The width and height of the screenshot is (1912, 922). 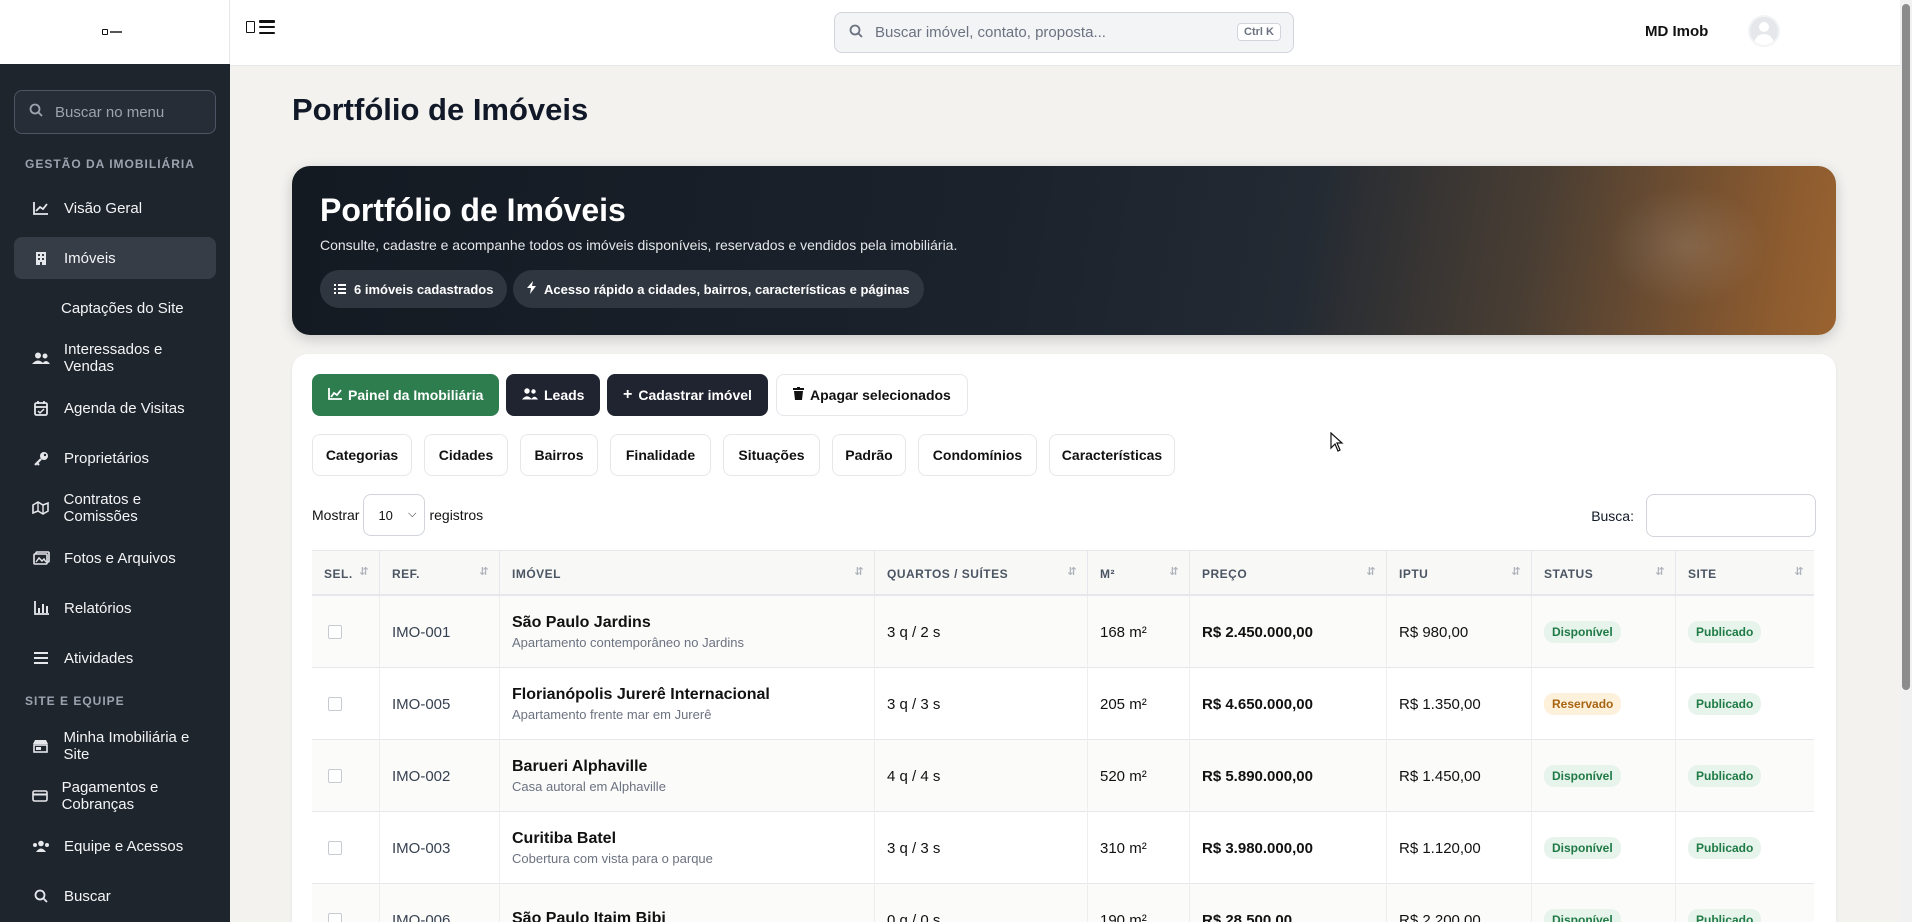 I want to click on column-header-price: PREÇO ⇵, so click(x=1288, y=574).